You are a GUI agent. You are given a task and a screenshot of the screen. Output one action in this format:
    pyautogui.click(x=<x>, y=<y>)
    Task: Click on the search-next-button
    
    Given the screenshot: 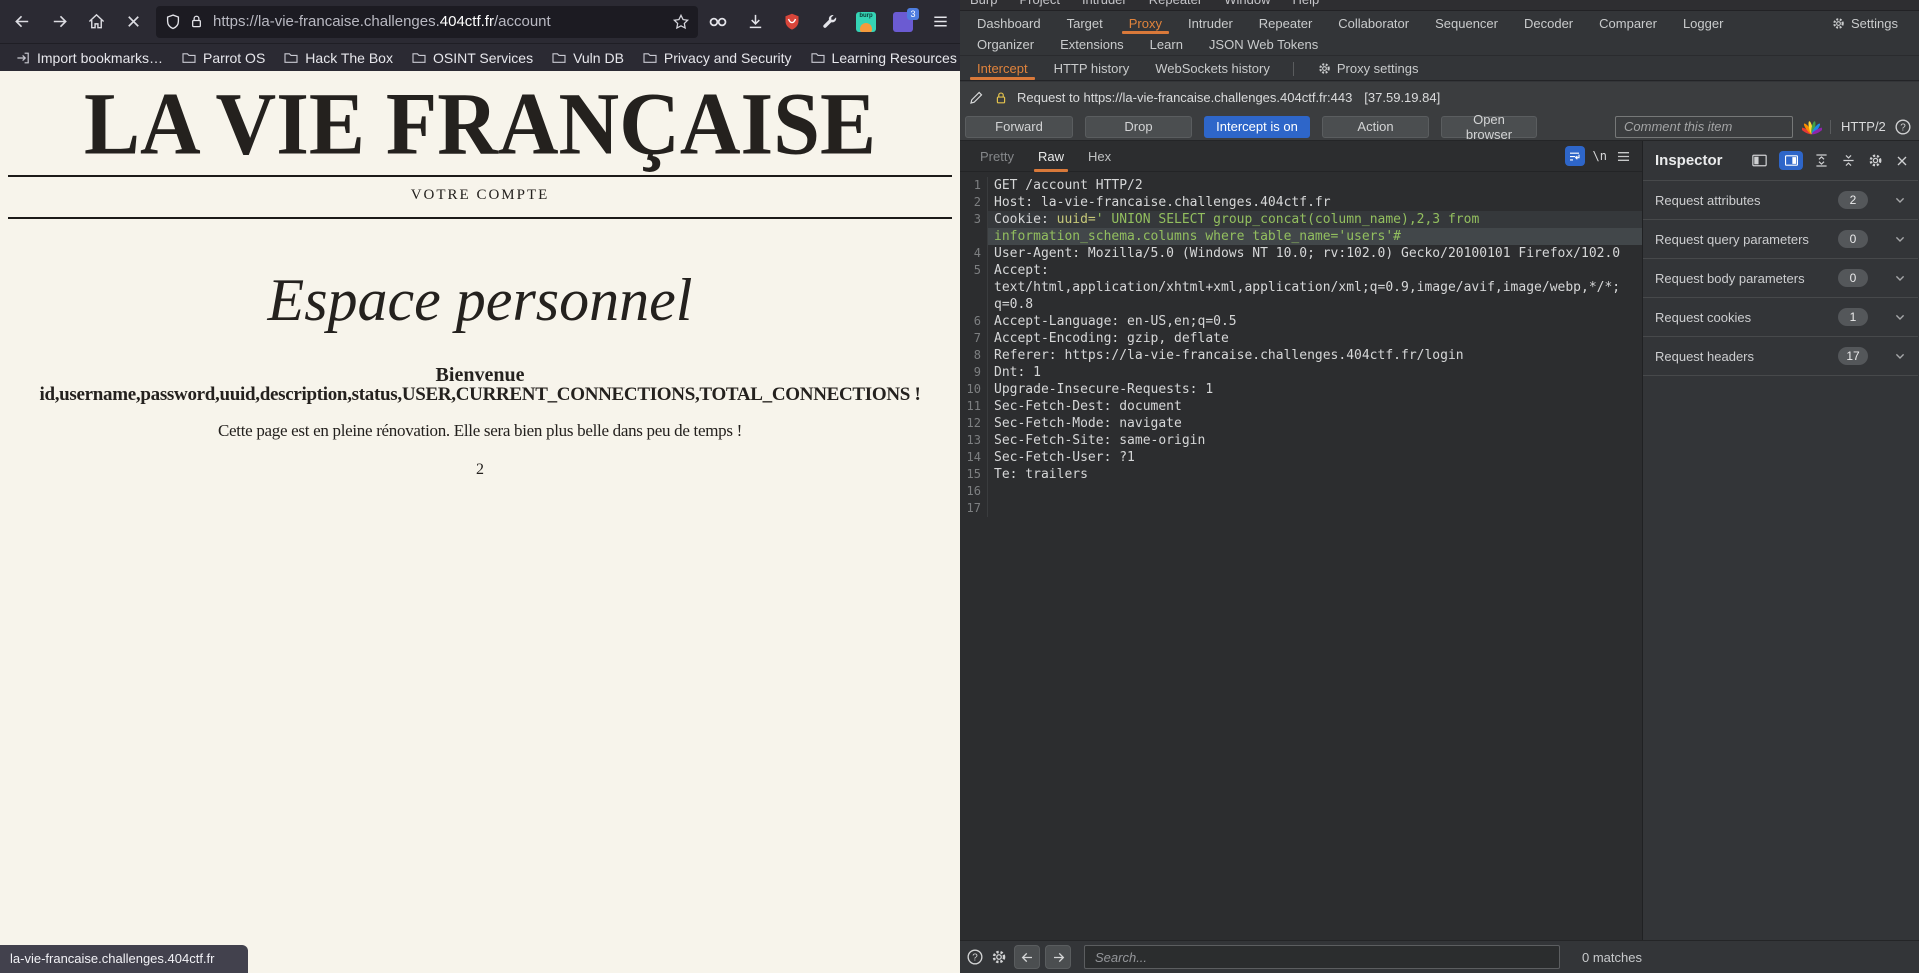 What is the action you would take?
    pyautogui.click(x=1058, y=957)
    